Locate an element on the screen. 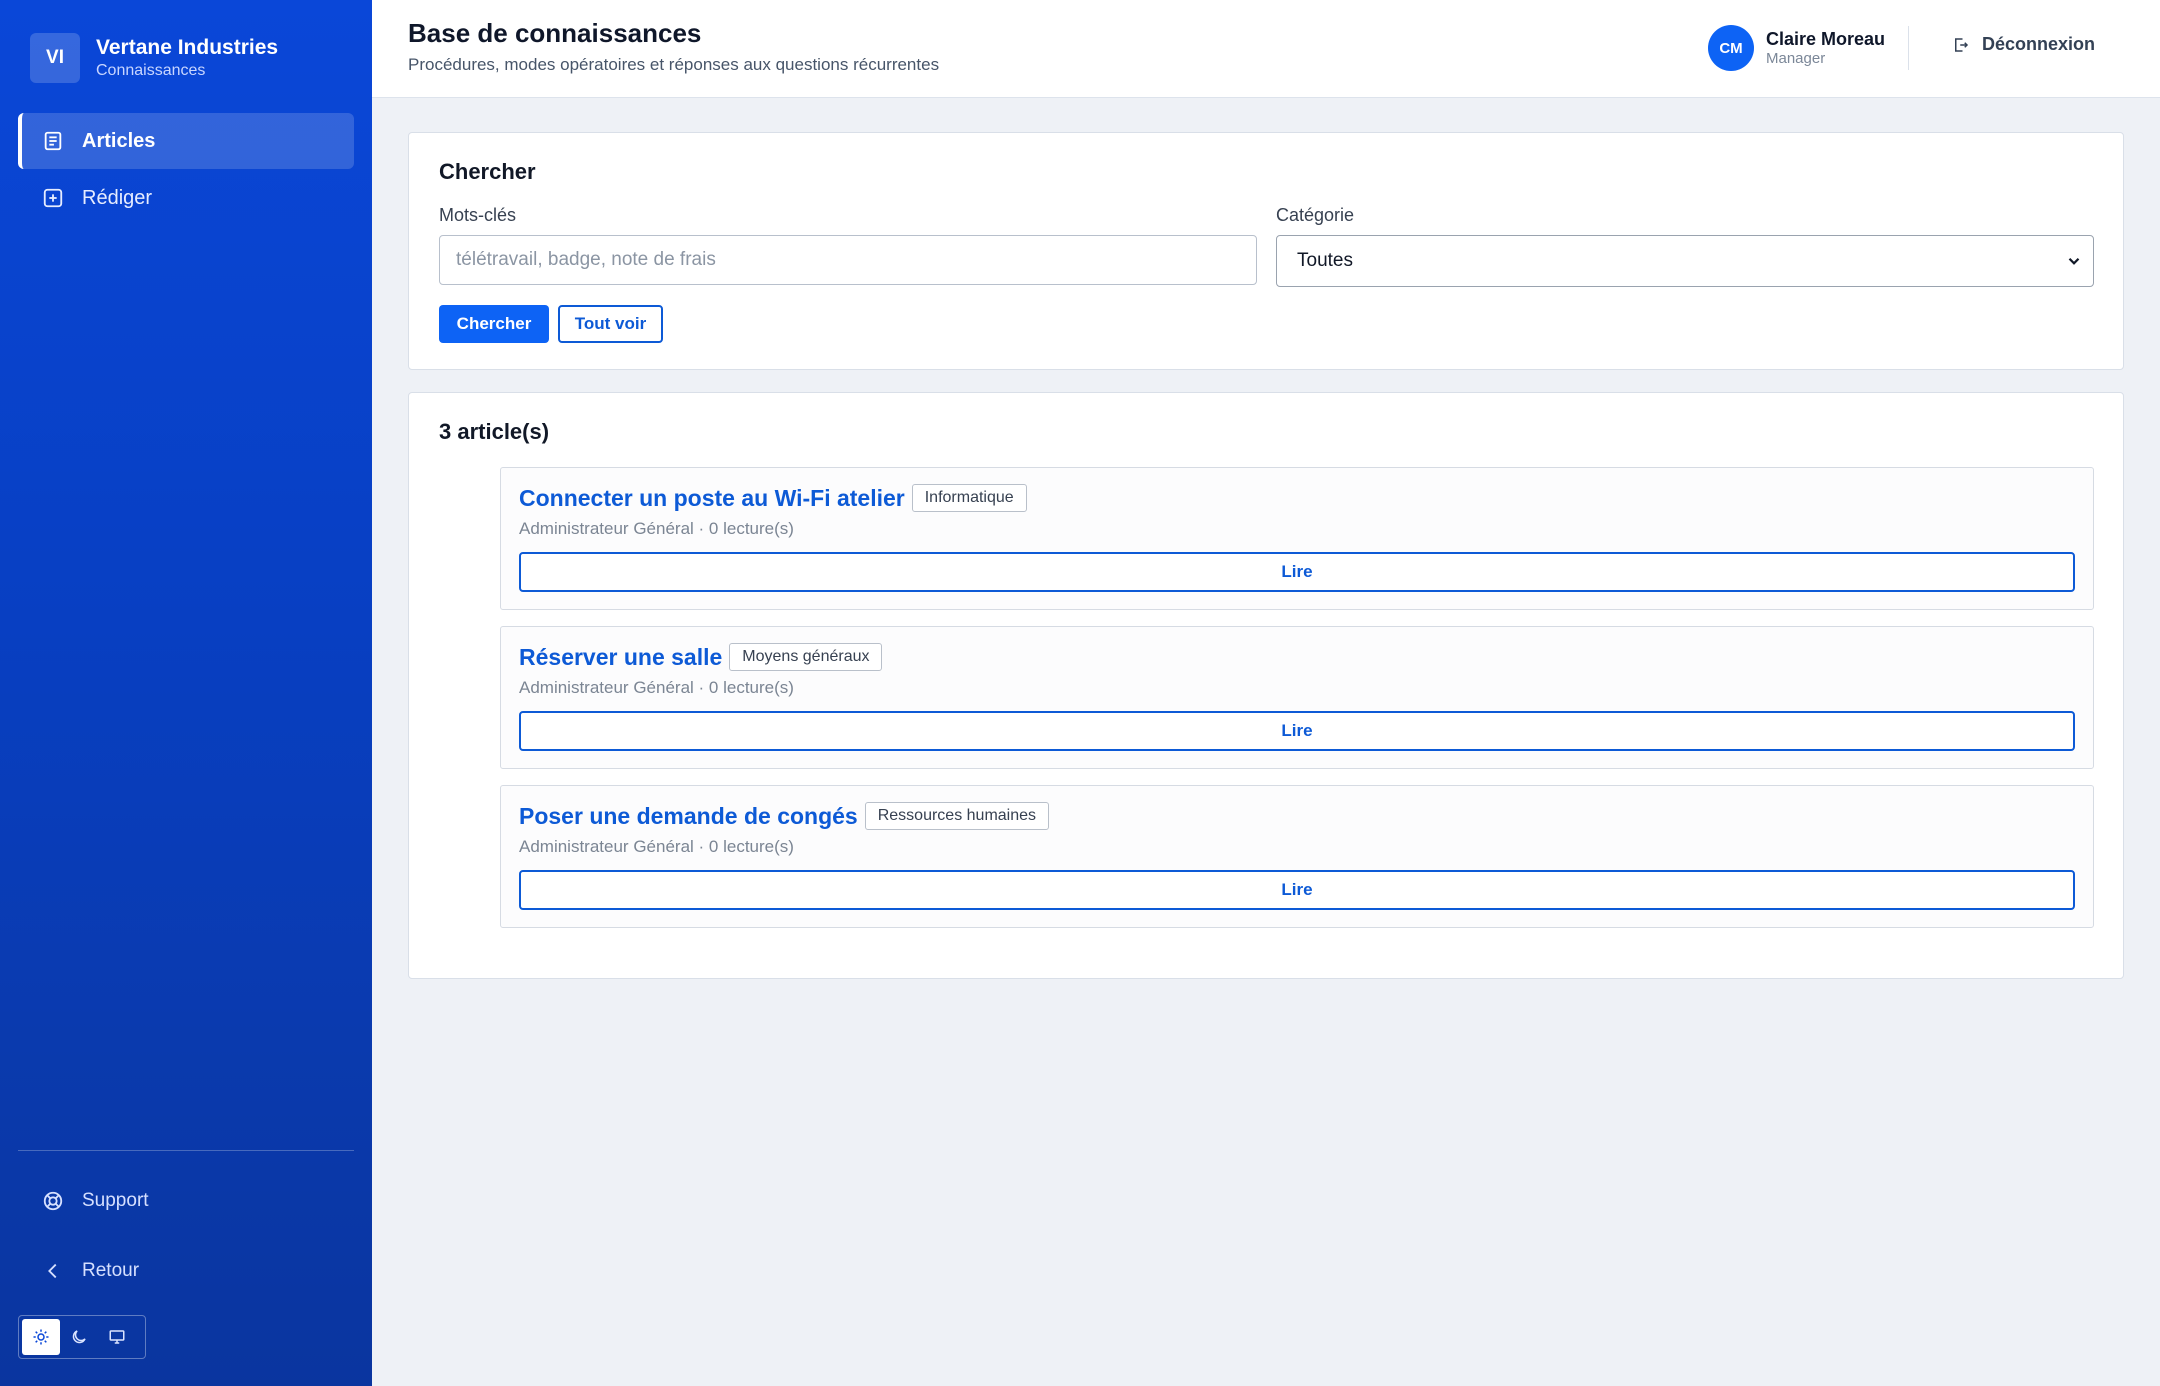 The height and width of the screenshot is (1386, 2160). plus-square-icon is located at coordinates (53, 198).